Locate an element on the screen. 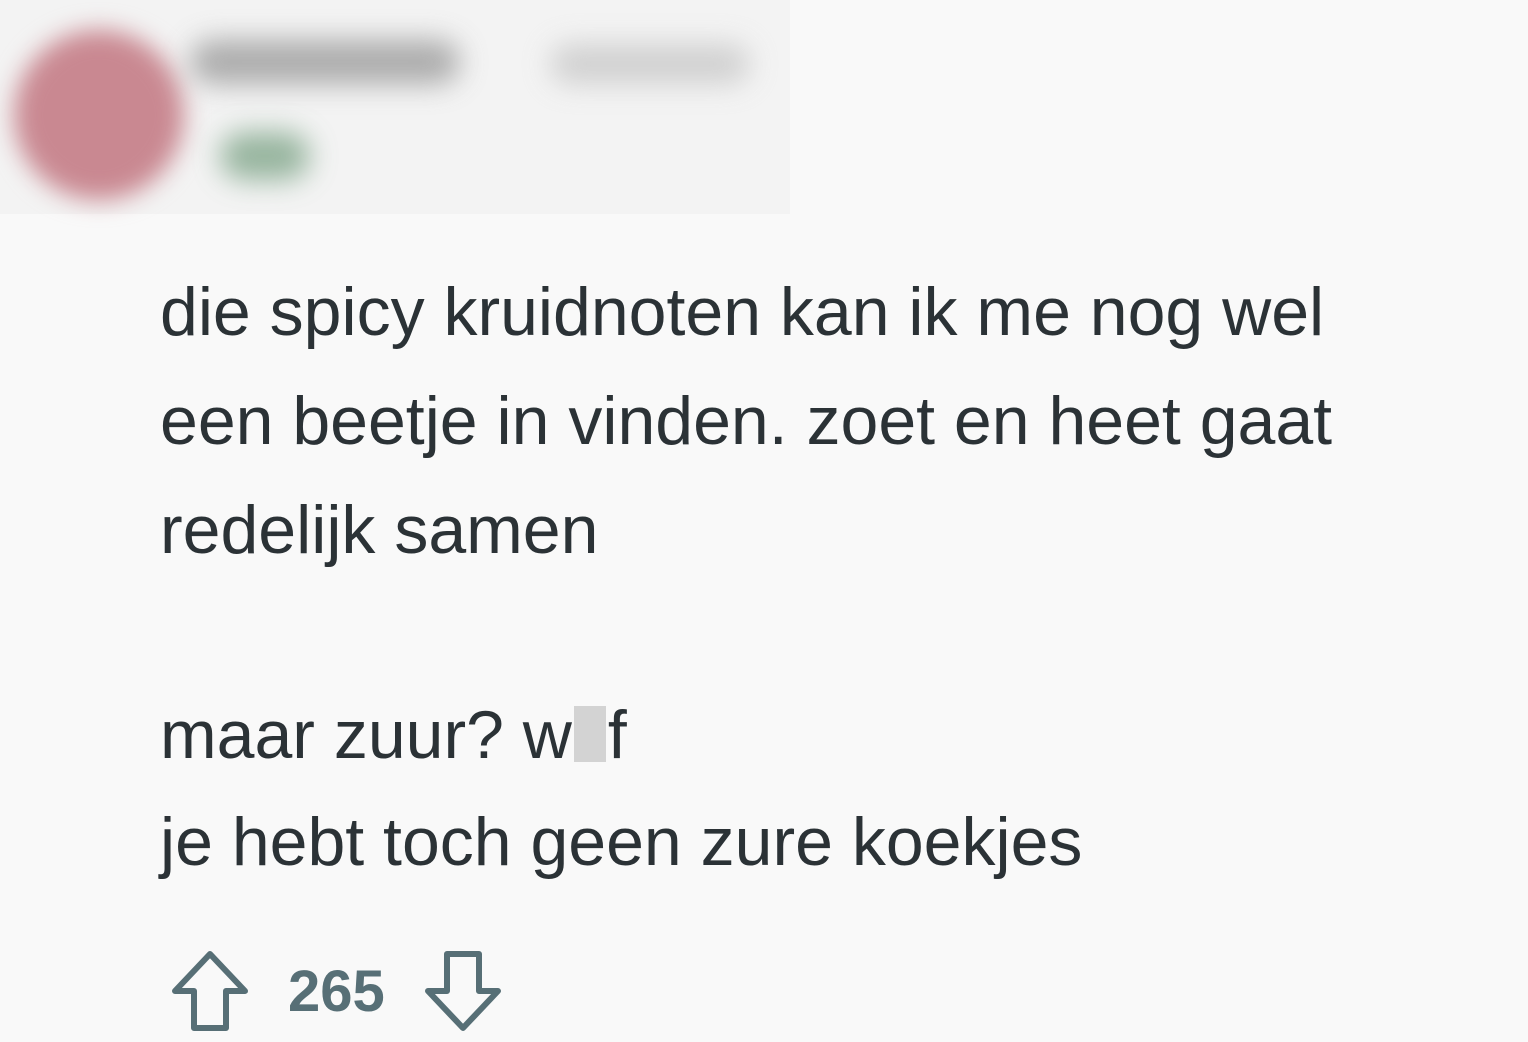 The height and width of the screenshot is (1042, 1528). comment-line: je hebt toch geen zure koekjes is located at coordinates (621, 842).